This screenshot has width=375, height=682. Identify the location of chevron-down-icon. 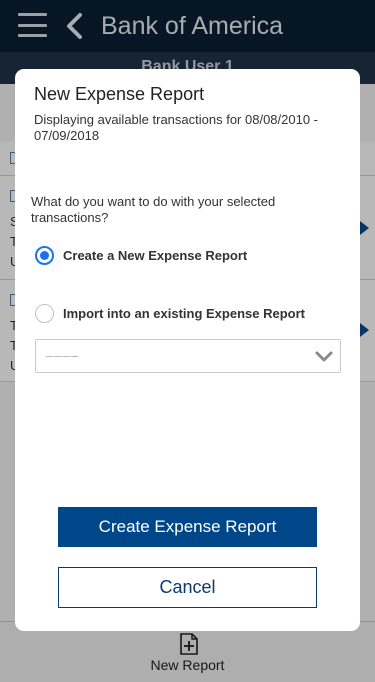
(324, 356).